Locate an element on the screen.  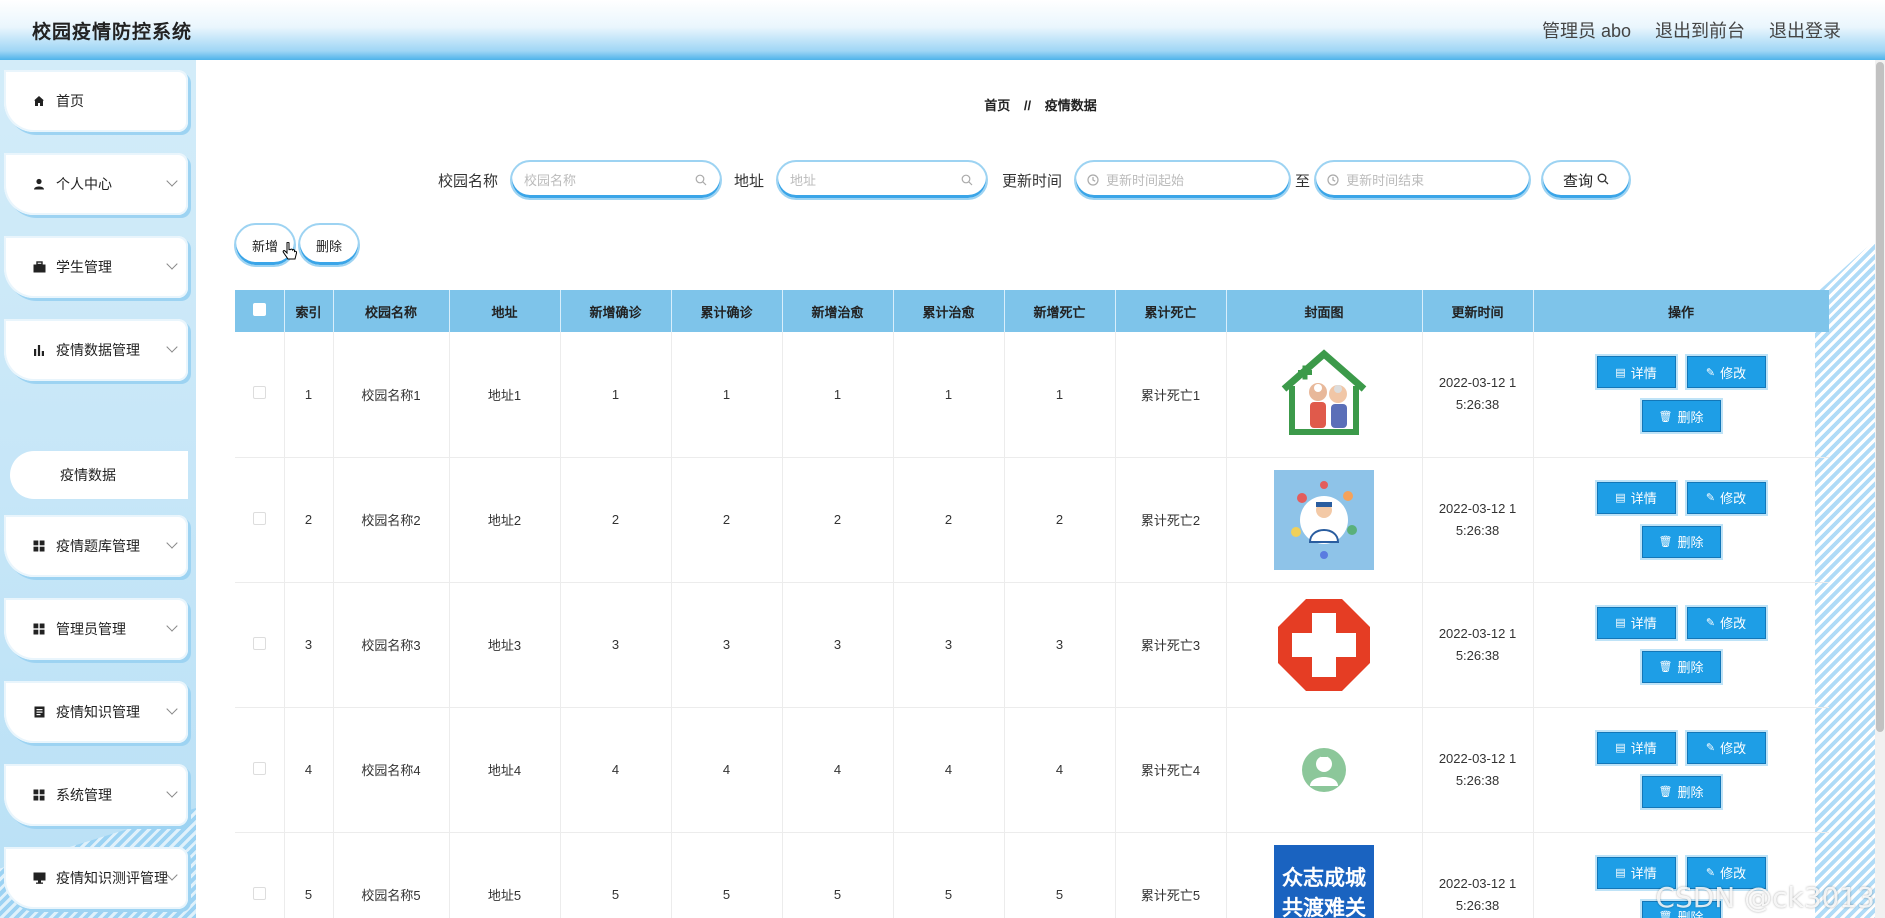
column-header: 更新时间 is located at coordinates (1478, 311).